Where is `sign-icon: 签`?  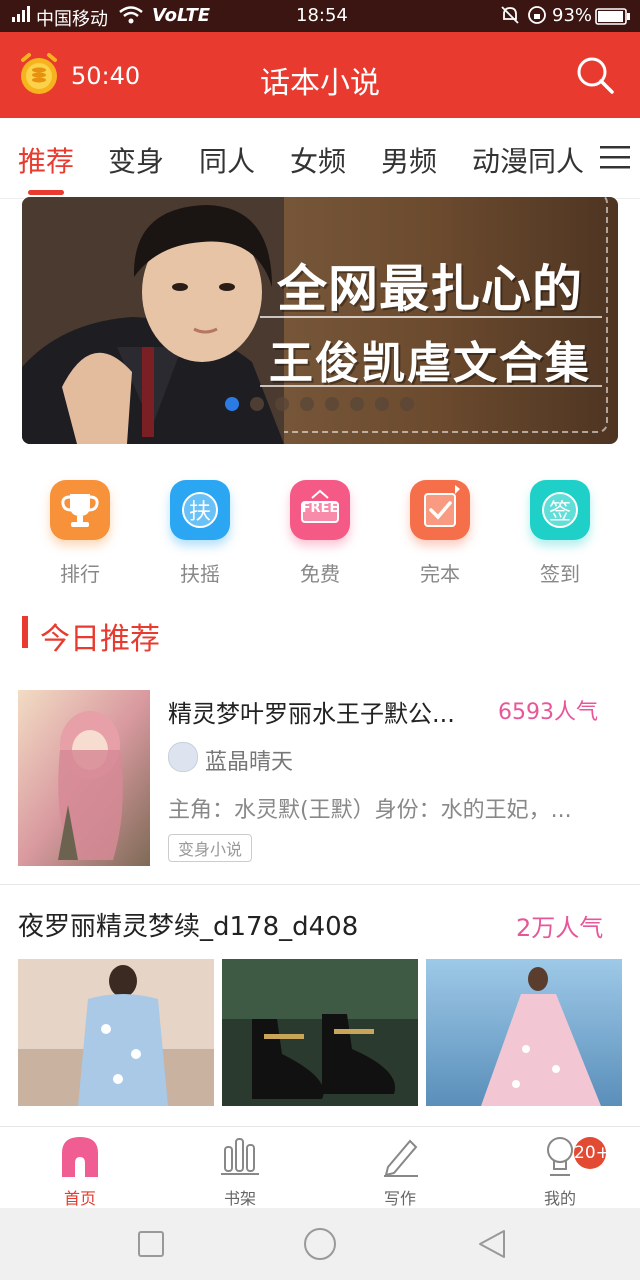
sign-icon: 签 is located at coordinates (560, 510).